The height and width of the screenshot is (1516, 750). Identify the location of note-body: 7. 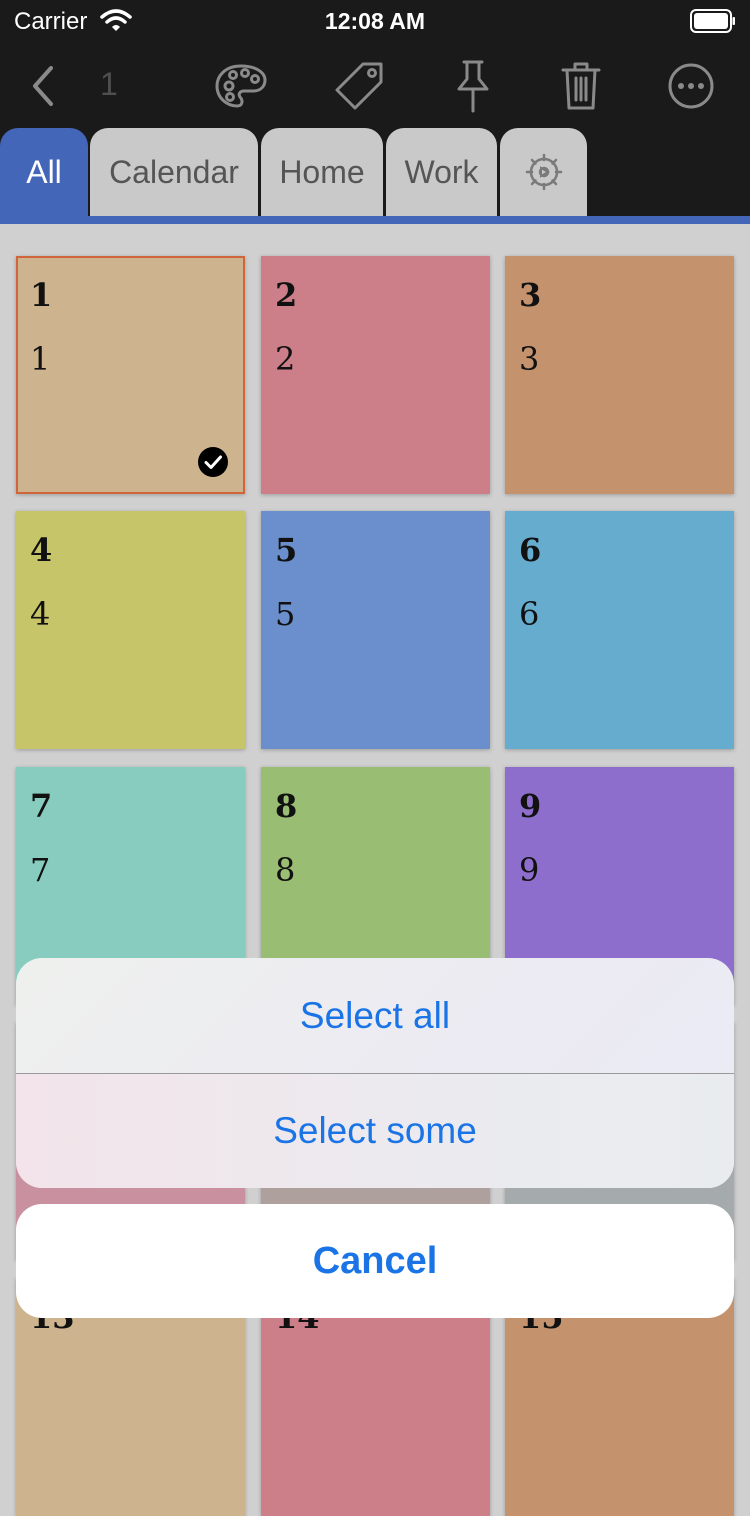
(40, 870).